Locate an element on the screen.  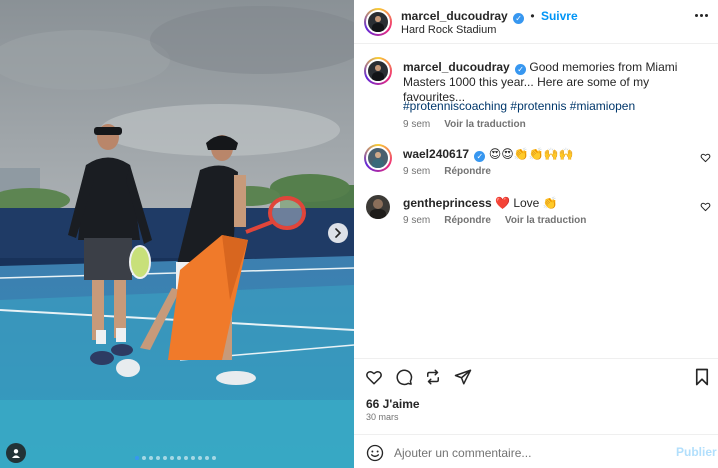
user-tag-icon is located at coordinates (16, 453).